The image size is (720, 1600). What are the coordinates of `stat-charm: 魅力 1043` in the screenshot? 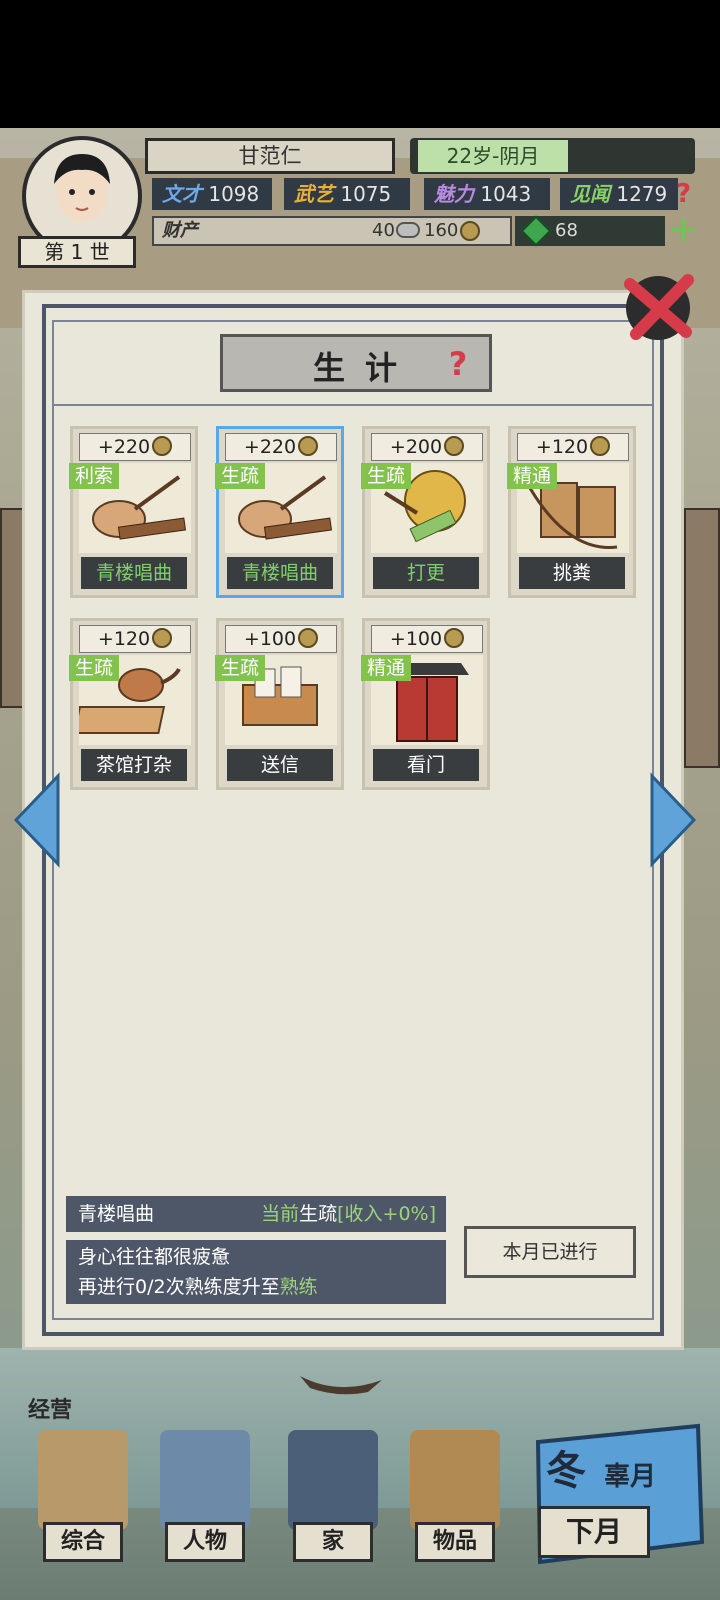 It's located at (487, 194).